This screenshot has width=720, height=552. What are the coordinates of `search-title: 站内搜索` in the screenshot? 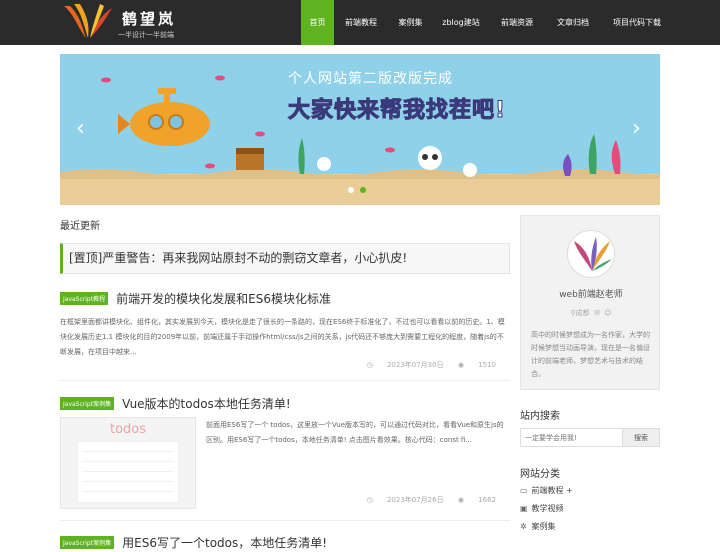 It's located at (540, 416).